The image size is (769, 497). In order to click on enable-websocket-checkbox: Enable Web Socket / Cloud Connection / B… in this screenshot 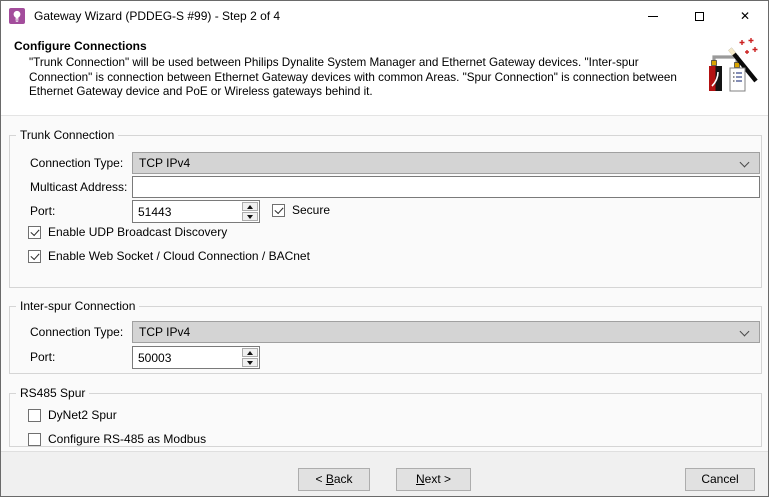, I will do `click(169, 256)`.